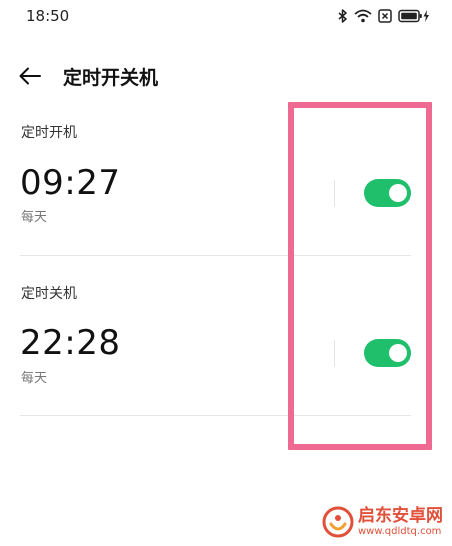  I want to click on sim-icon, so click(385, 16).